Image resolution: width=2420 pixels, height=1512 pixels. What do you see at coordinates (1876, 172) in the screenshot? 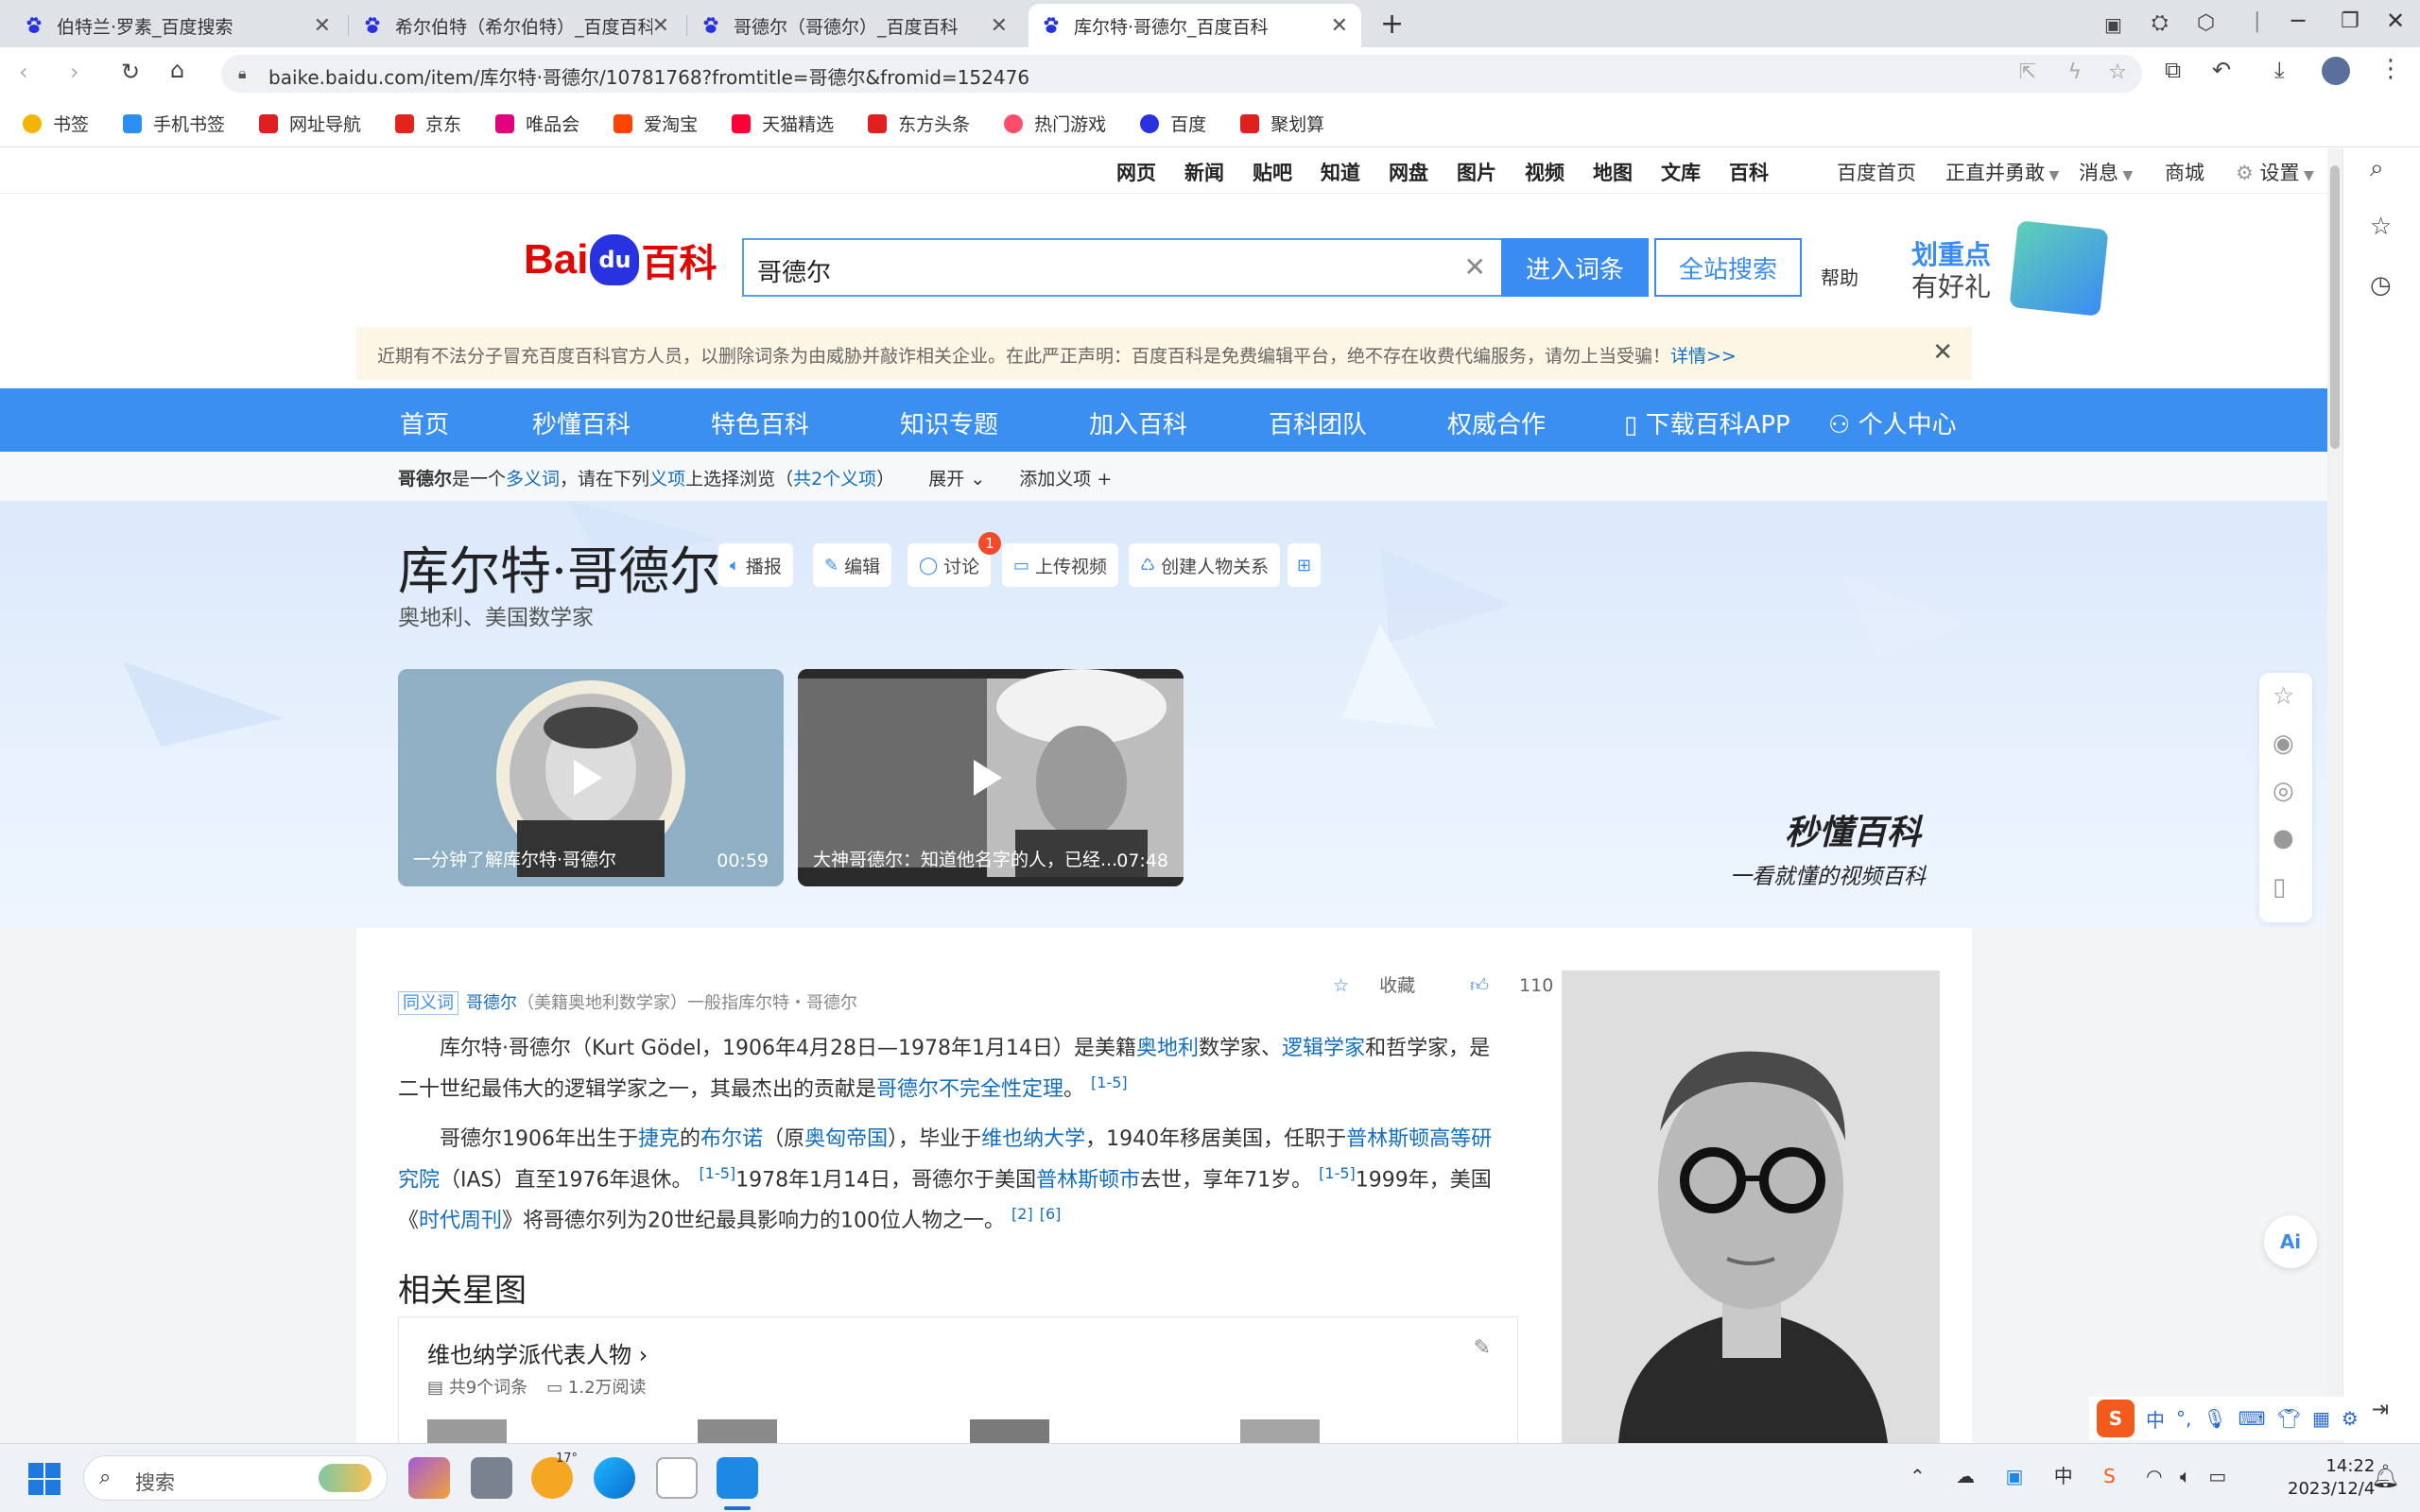
I see `baidu-home-link: 百度首页` at bounding box center [1876, 172].